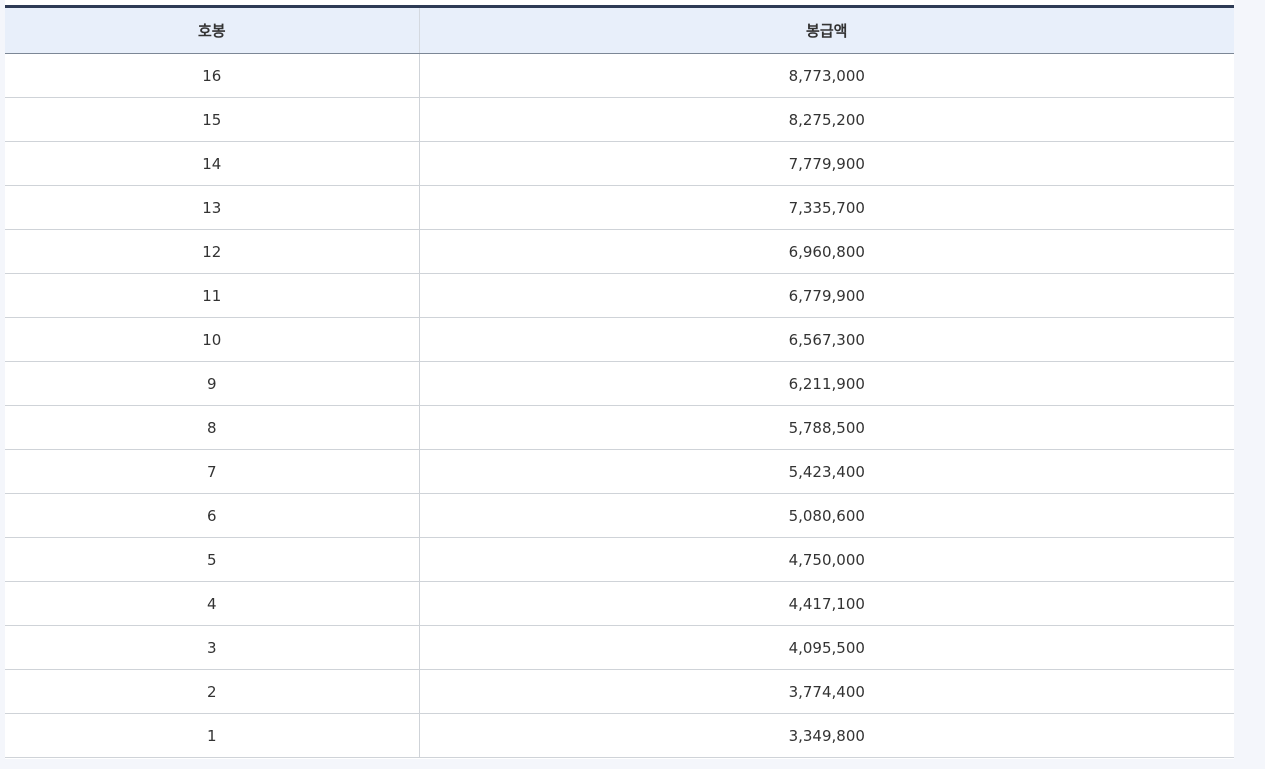 This screenshot has height=769, width=1265. Describe the element at coordinates (212, 207) in the screenshot. I see `cell-step: 13` at that location.